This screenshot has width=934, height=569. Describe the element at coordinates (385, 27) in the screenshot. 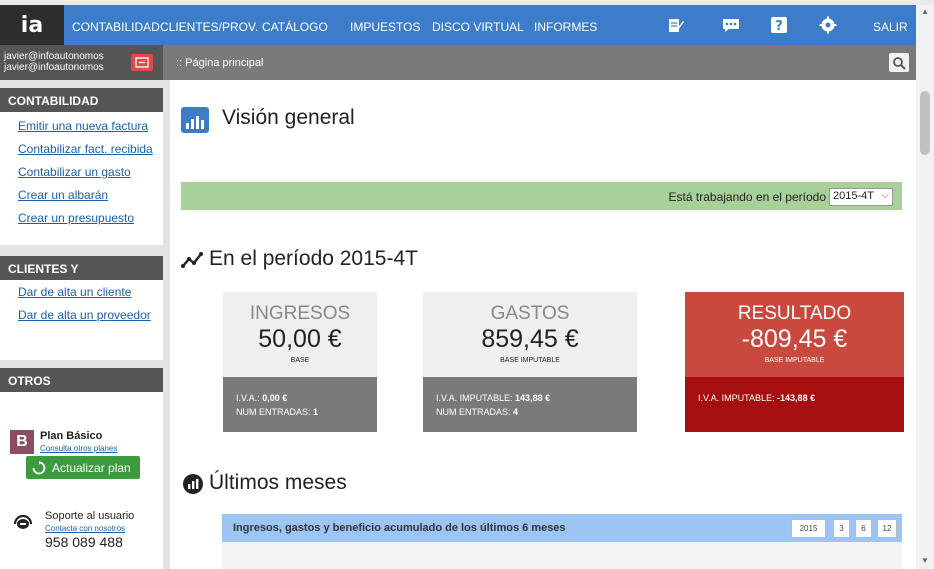

I see `nav-item-impuestos: IMPUESTOS` at that location.